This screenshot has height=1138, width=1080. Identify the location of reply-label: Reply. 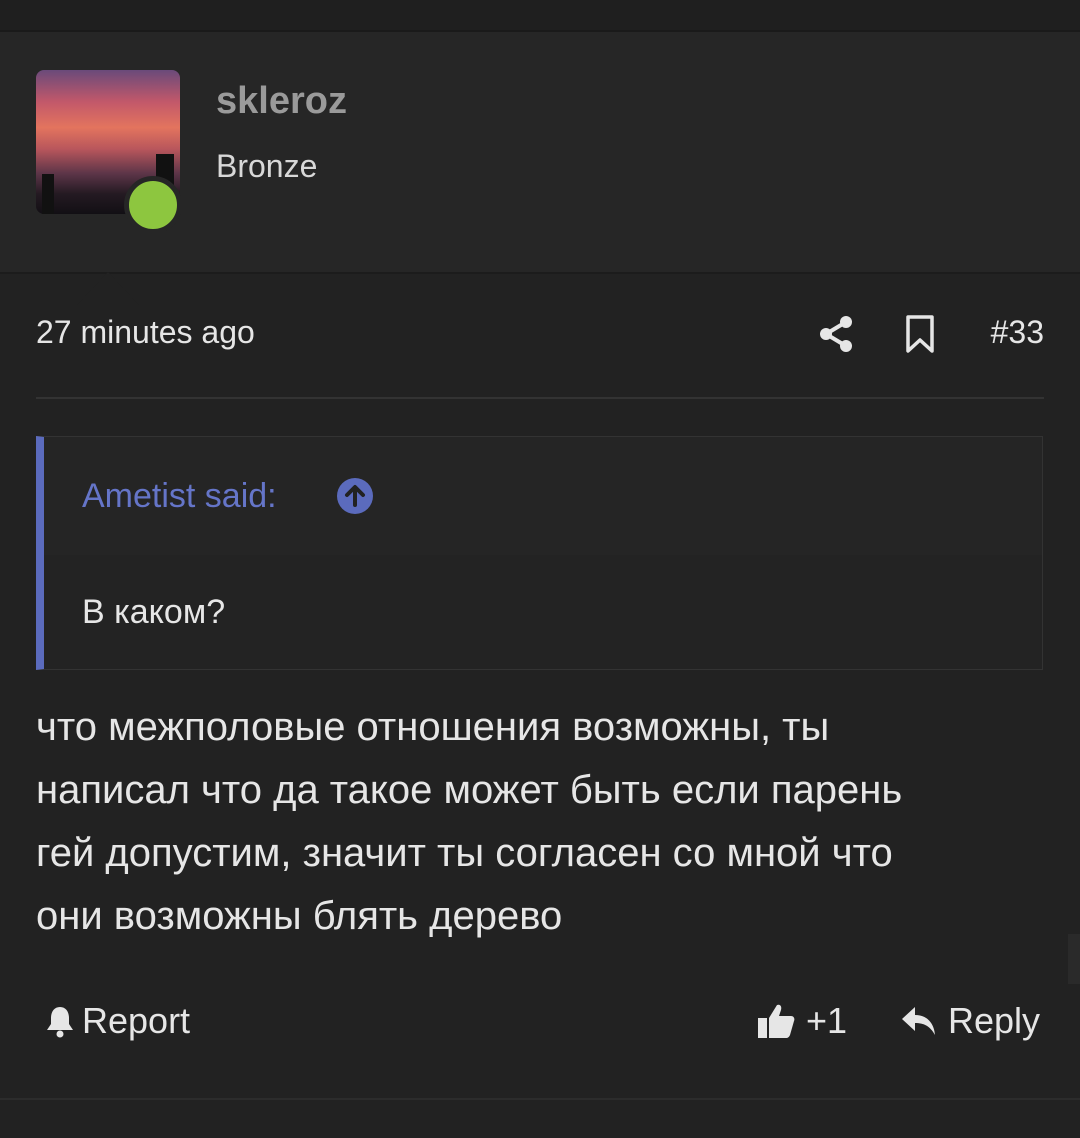
(993, 1020).